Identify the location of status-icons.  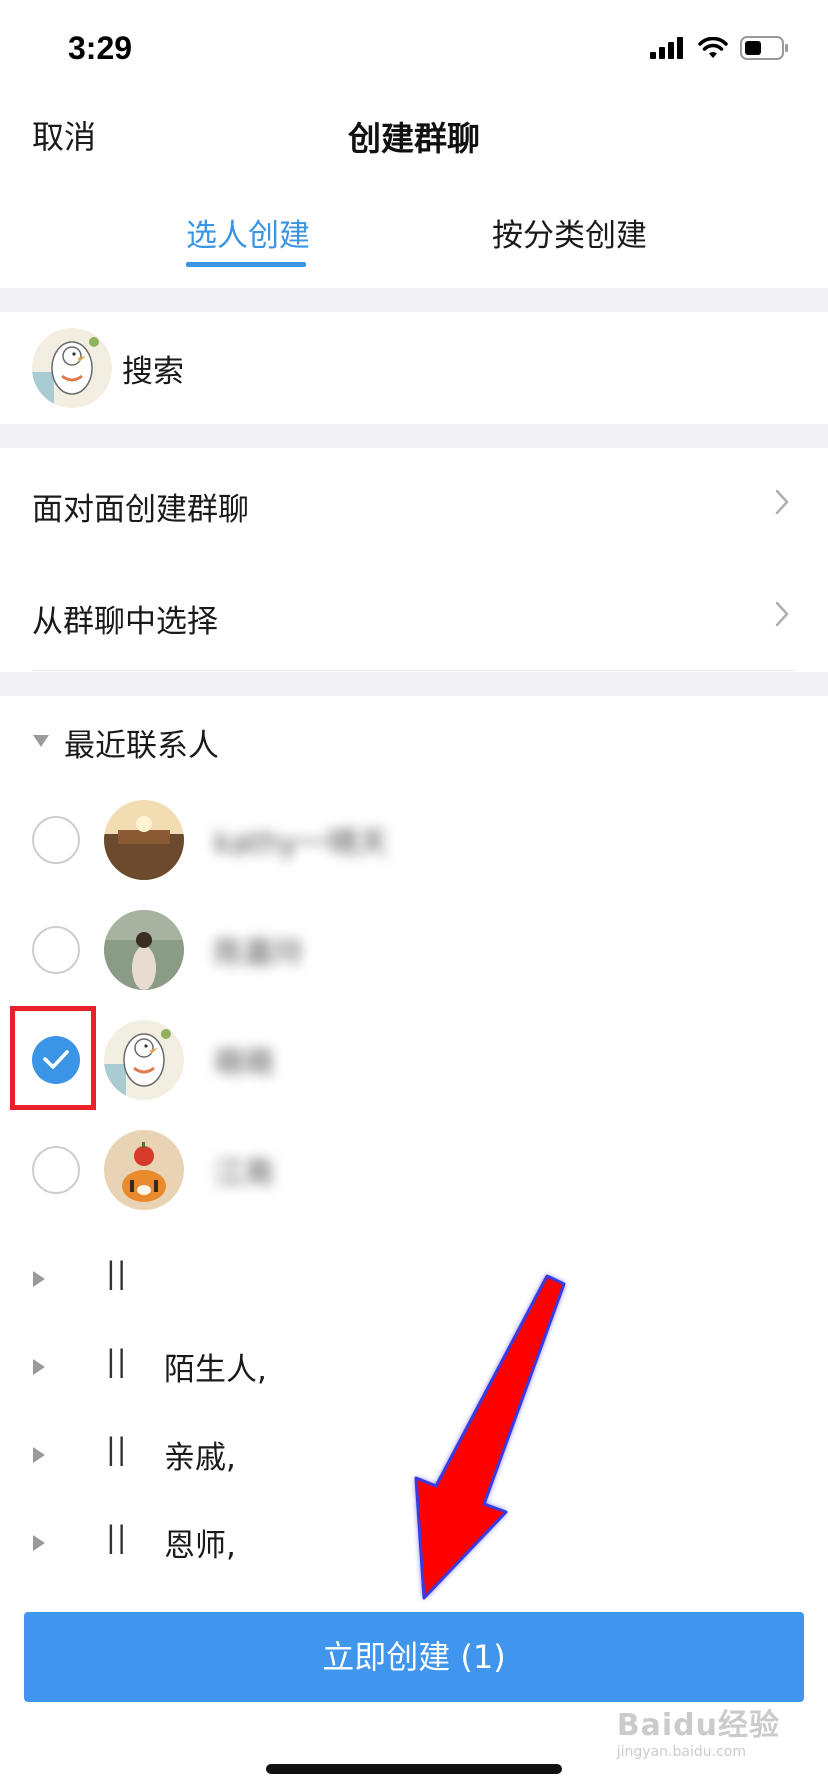
(720, 48).